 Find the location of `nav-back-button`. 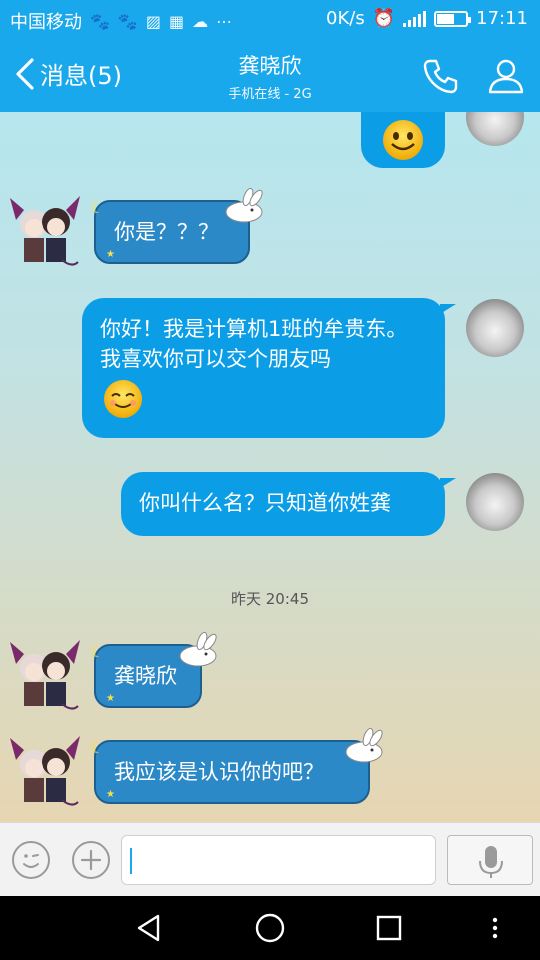

nav-back-button is located at coordinates (150, 928).